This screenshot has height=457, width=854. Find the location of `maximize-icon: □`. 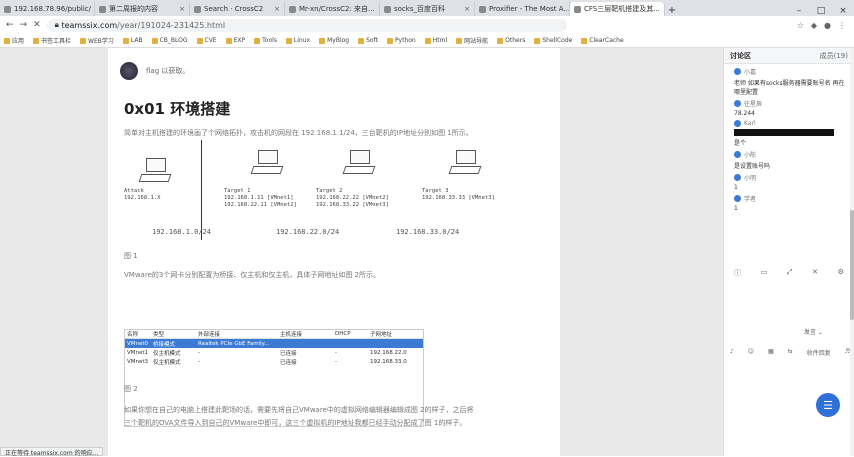

maximize-icon: □ is located at coordinates (821, 11).